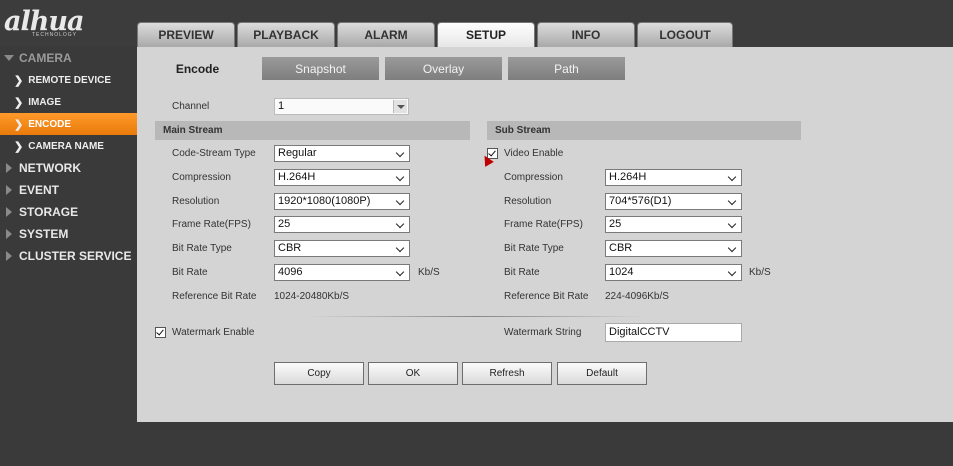  Describe the element at coordinates (673, 272) in the screenshot. I see `sub-bit-rate-select: 1024` at that location.